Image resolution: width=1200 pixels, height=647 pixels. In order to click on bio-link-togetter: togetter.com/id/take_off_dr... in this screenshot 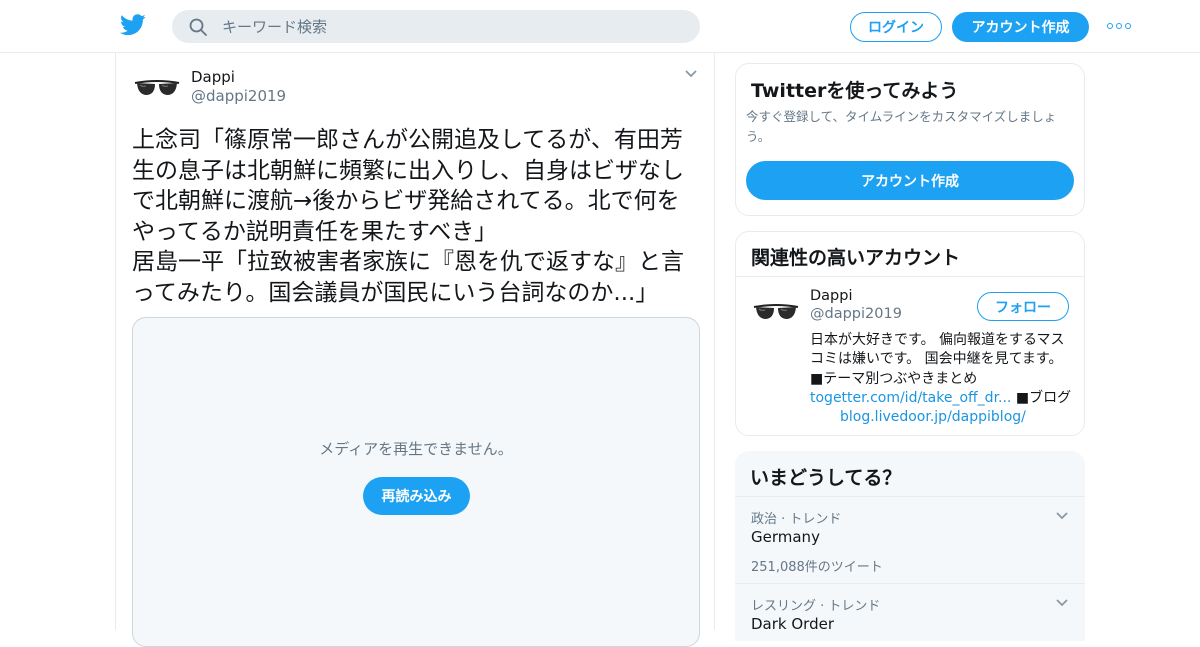, I will do `click(910, 398)`.